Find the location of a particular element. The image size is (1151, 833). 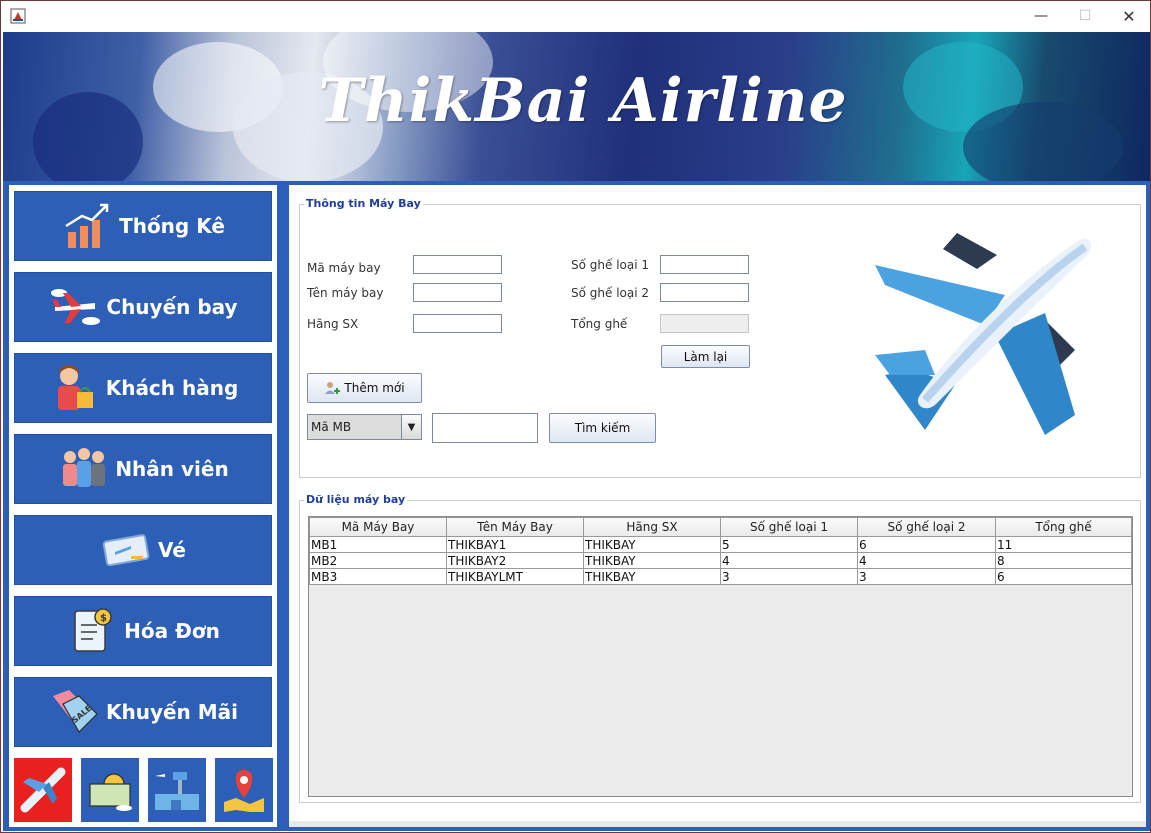

airport-tile-icon is located at coordinates (177, 790).